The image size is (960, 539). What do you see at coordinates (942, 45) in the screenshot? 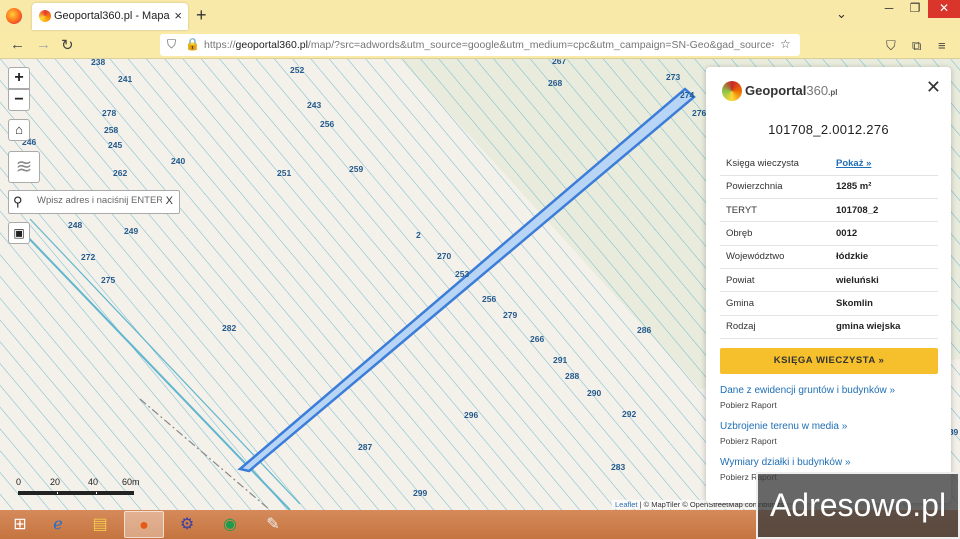
I see `hamburger-menu-icon: ≡` at bounding box center [942, 45].